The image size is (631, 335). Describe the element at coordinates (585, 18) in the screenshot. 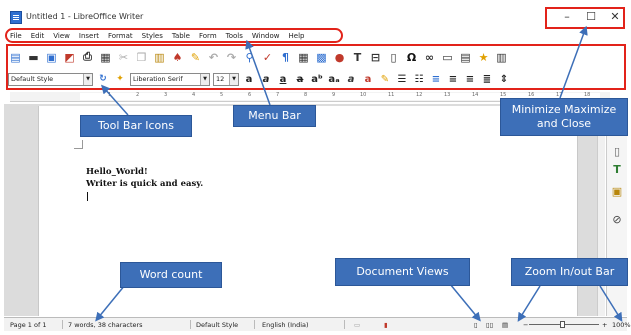

I see `window-controls-highlight` at that location.